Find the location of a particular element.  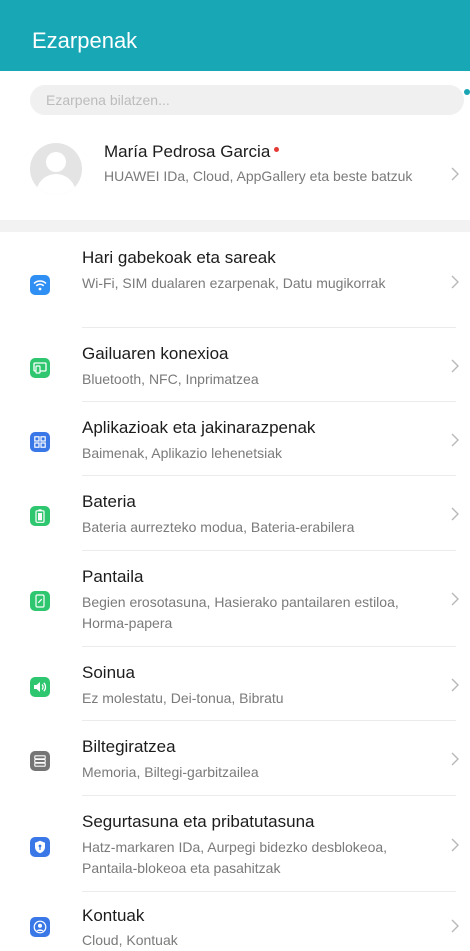

page-title: Ezarpenak is located at coordinates (85, 40).